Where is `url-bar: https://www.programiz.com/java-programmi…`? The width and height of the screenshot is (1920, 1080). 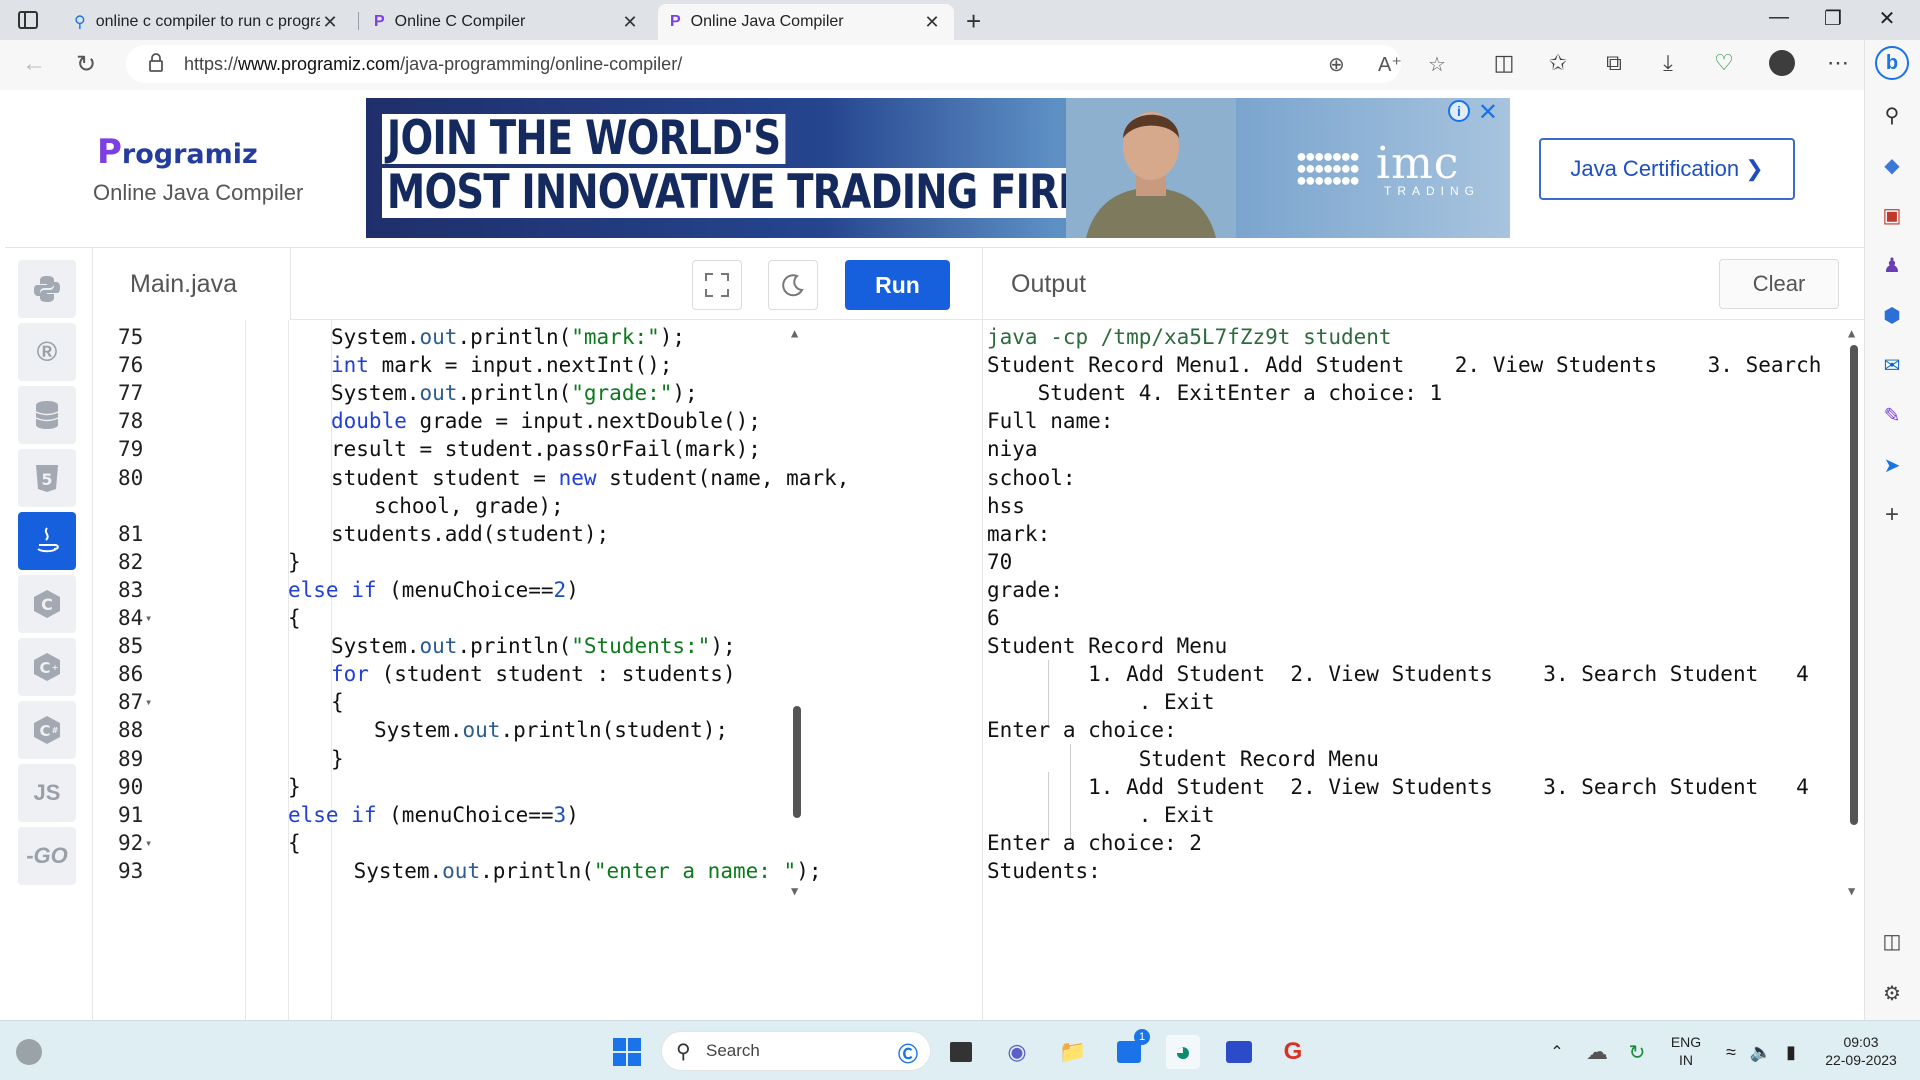
url-bar: https://www.programiz.com/java-programmi… is located at coordinates (763, 64).